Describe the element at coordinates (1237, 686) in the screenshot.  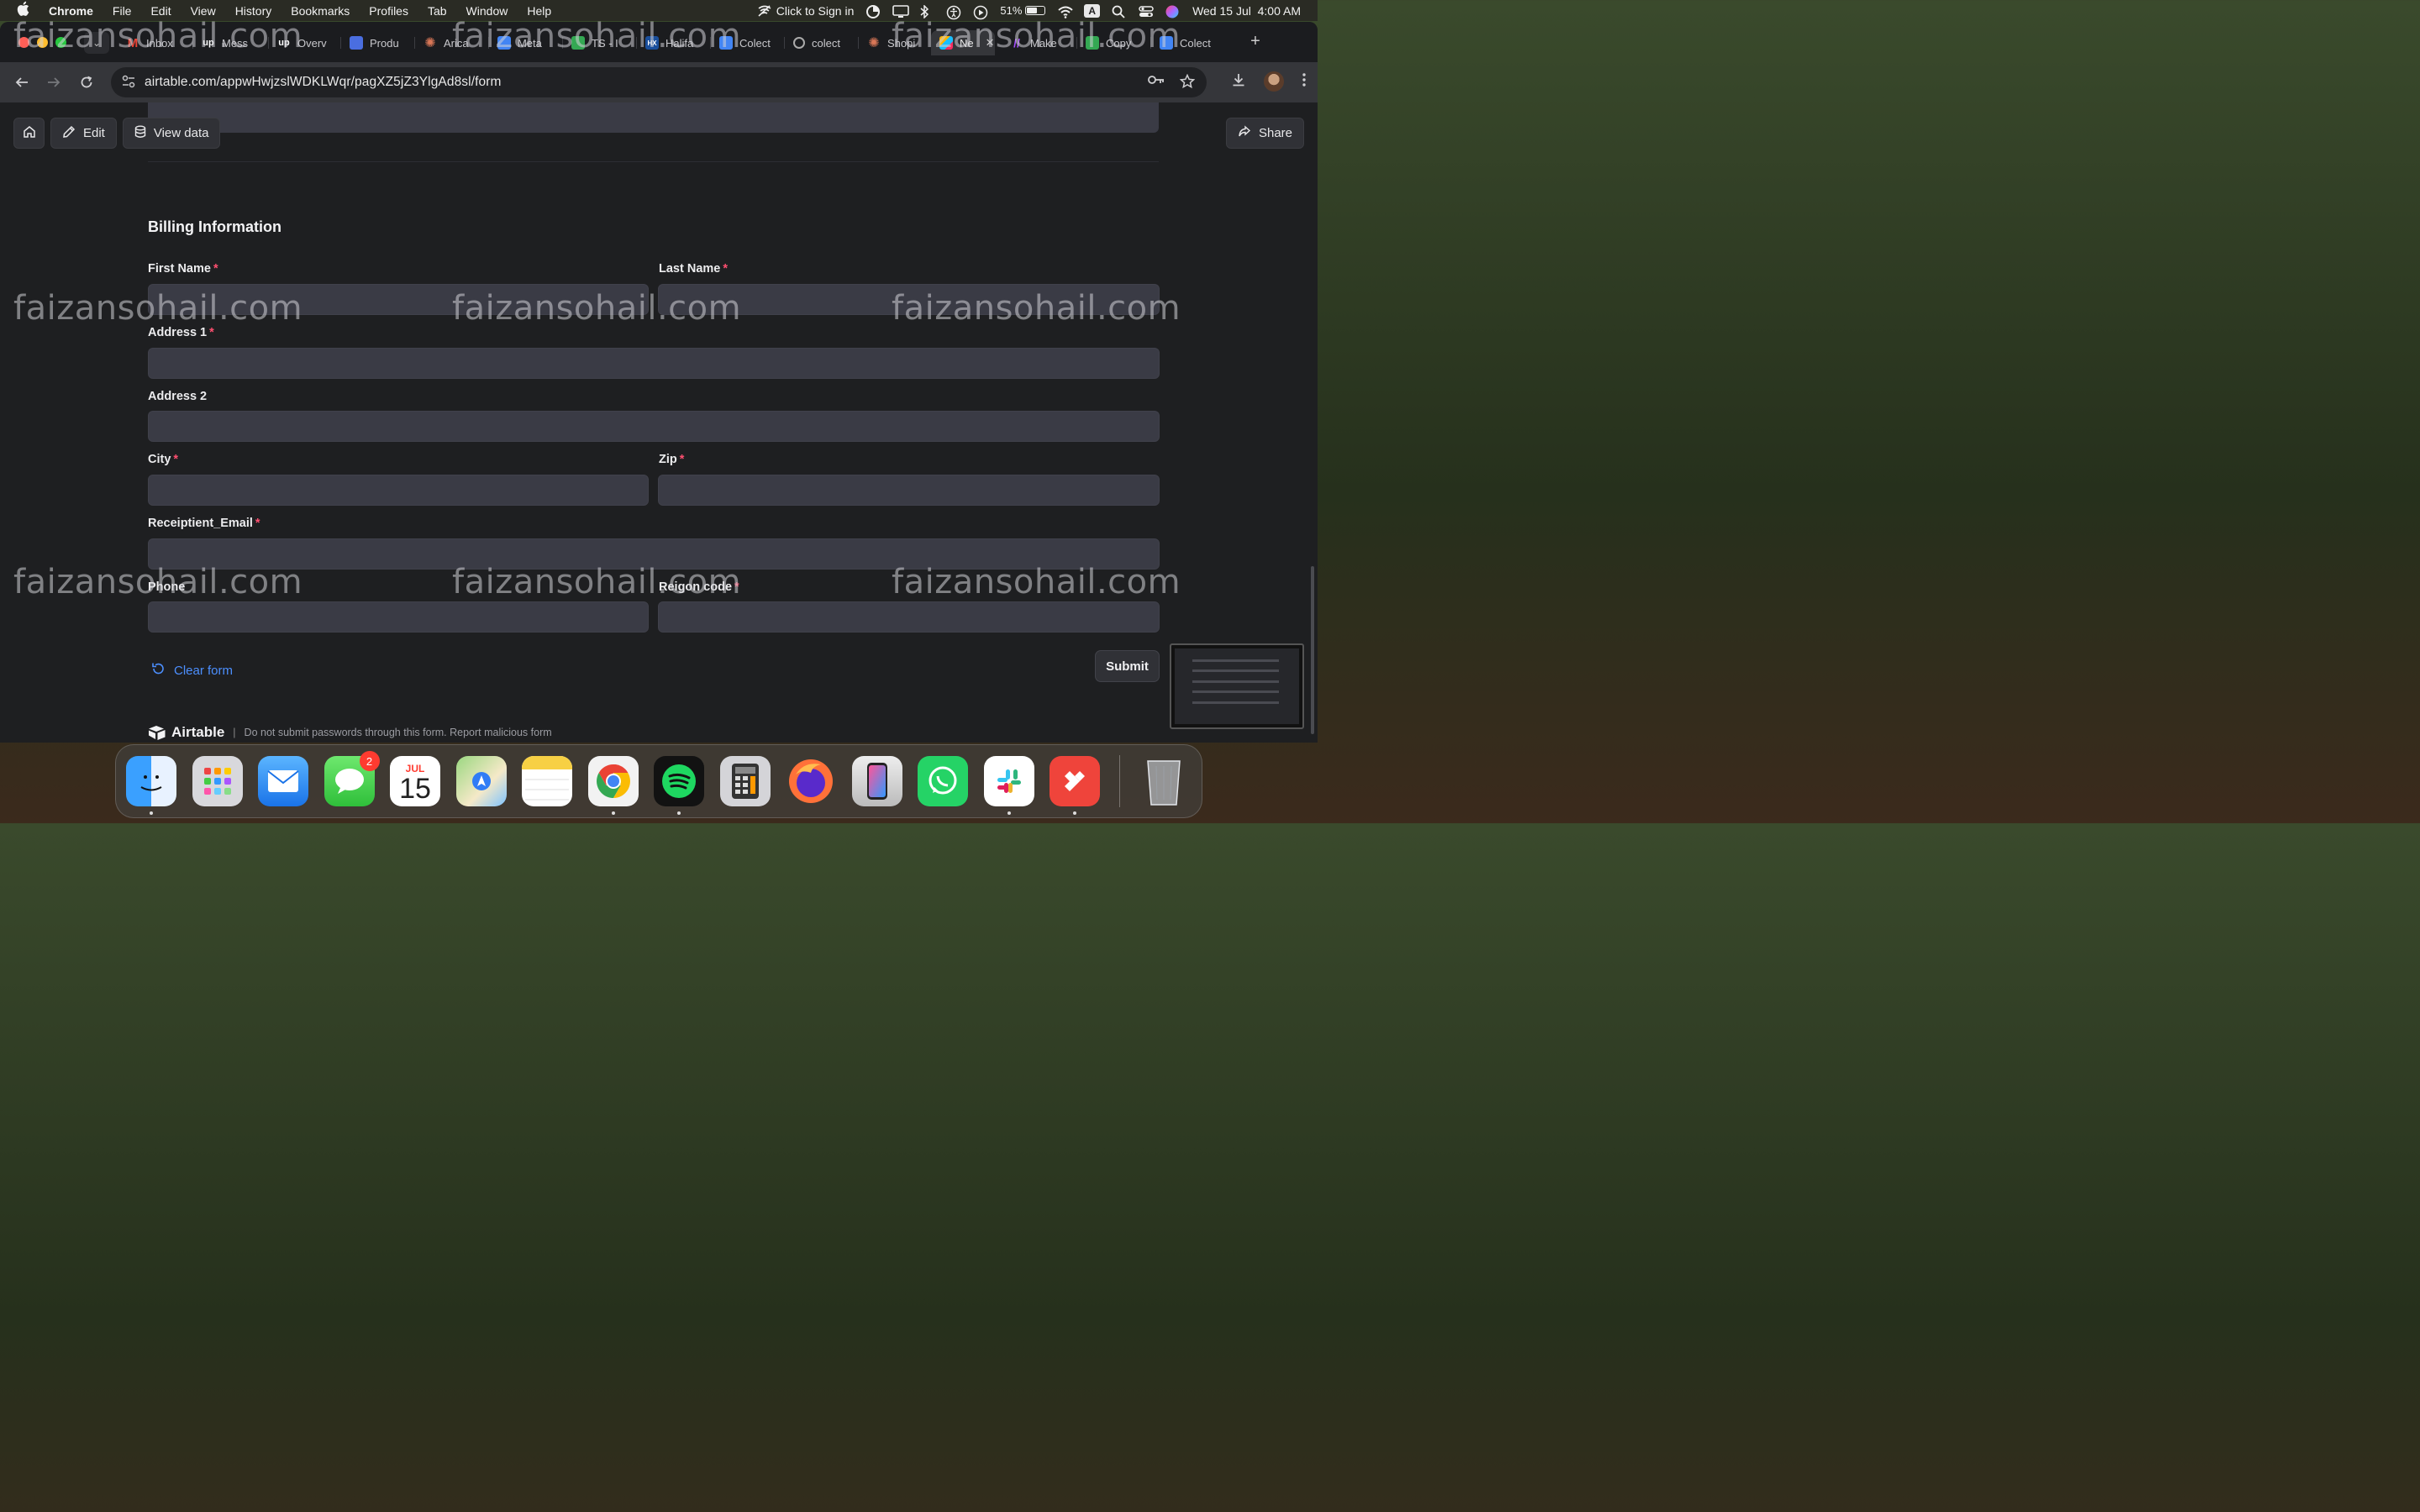
I see `screenshot-thumbnail` at that location.